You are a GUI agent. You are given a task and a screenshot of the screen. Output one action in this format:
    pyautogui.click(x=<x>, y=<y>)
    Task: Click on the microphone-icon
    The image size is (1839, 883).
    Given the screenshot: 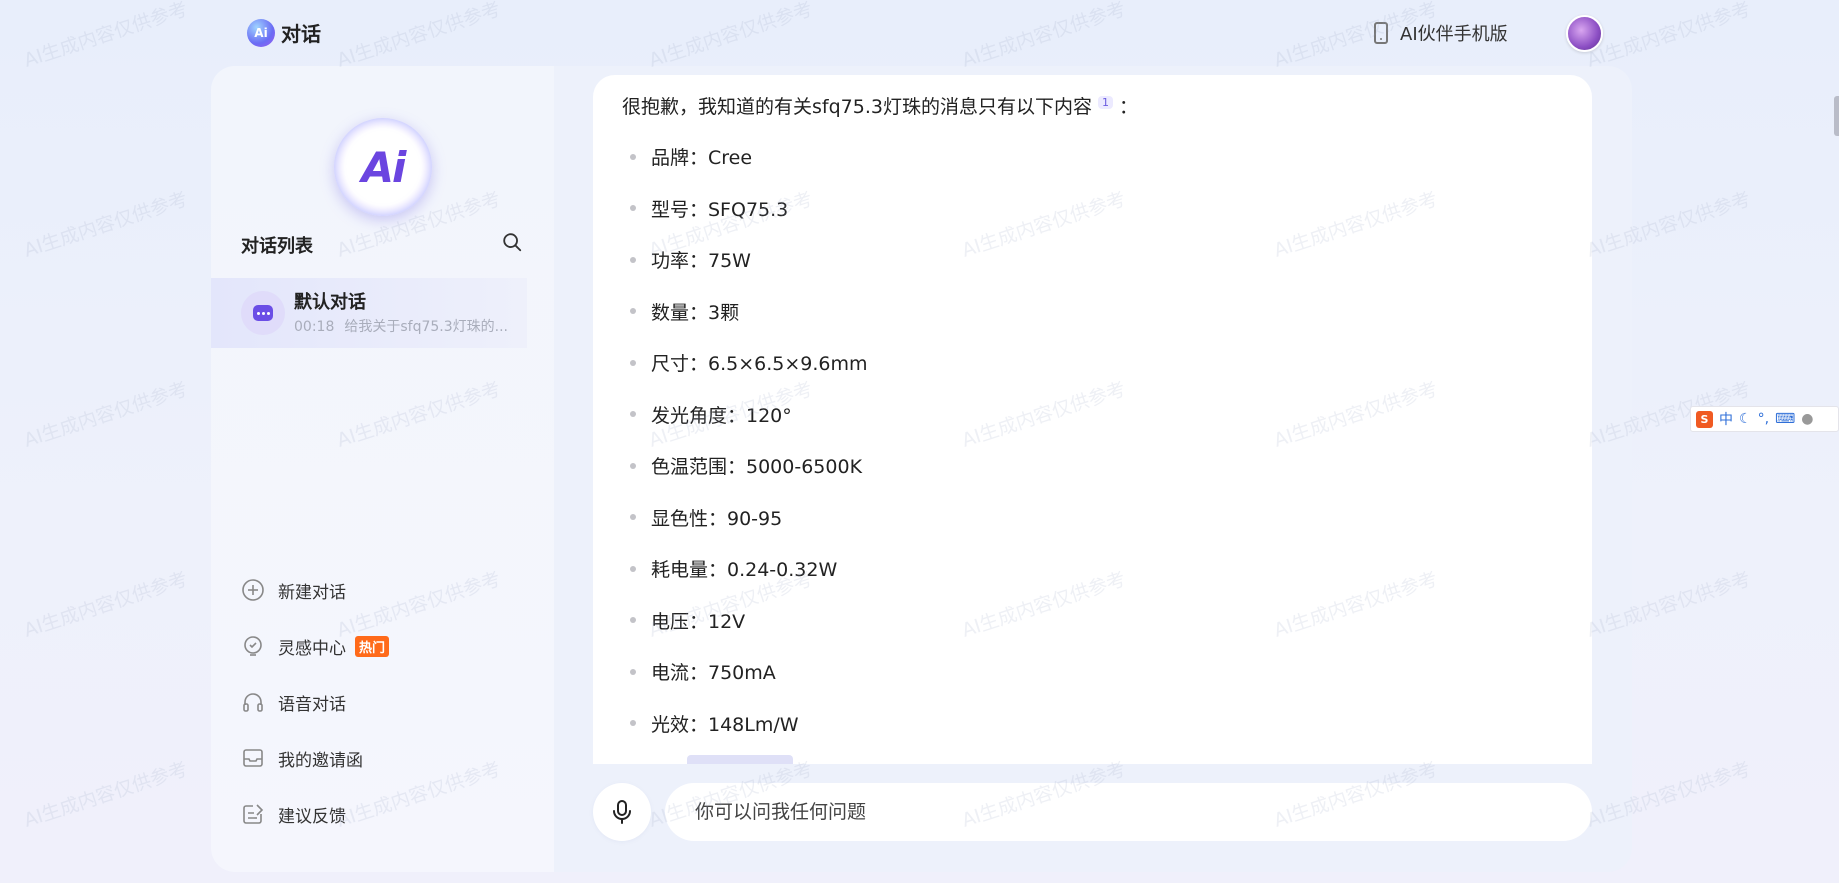 What is the action you would take?
    pyautogui.click(x=622, y=812)
    